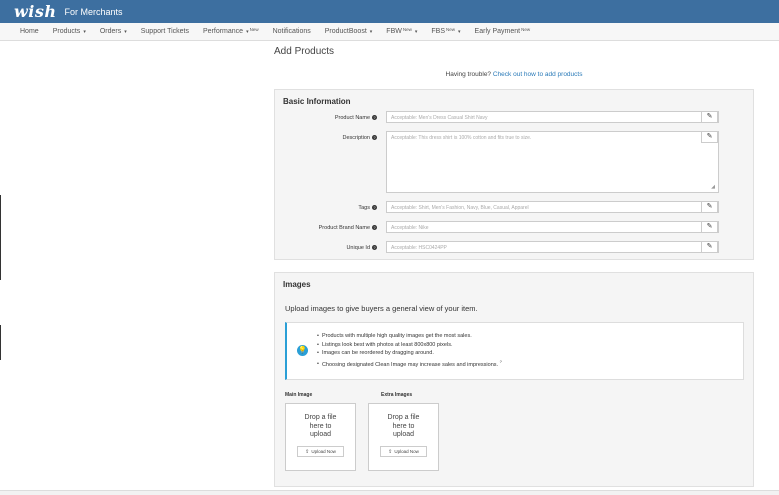 This screenshot has height=495, width=779. Describe the element at coordinates (389, 11) in the screenshot. I see `top-bar: wish For Merchants` at that location.